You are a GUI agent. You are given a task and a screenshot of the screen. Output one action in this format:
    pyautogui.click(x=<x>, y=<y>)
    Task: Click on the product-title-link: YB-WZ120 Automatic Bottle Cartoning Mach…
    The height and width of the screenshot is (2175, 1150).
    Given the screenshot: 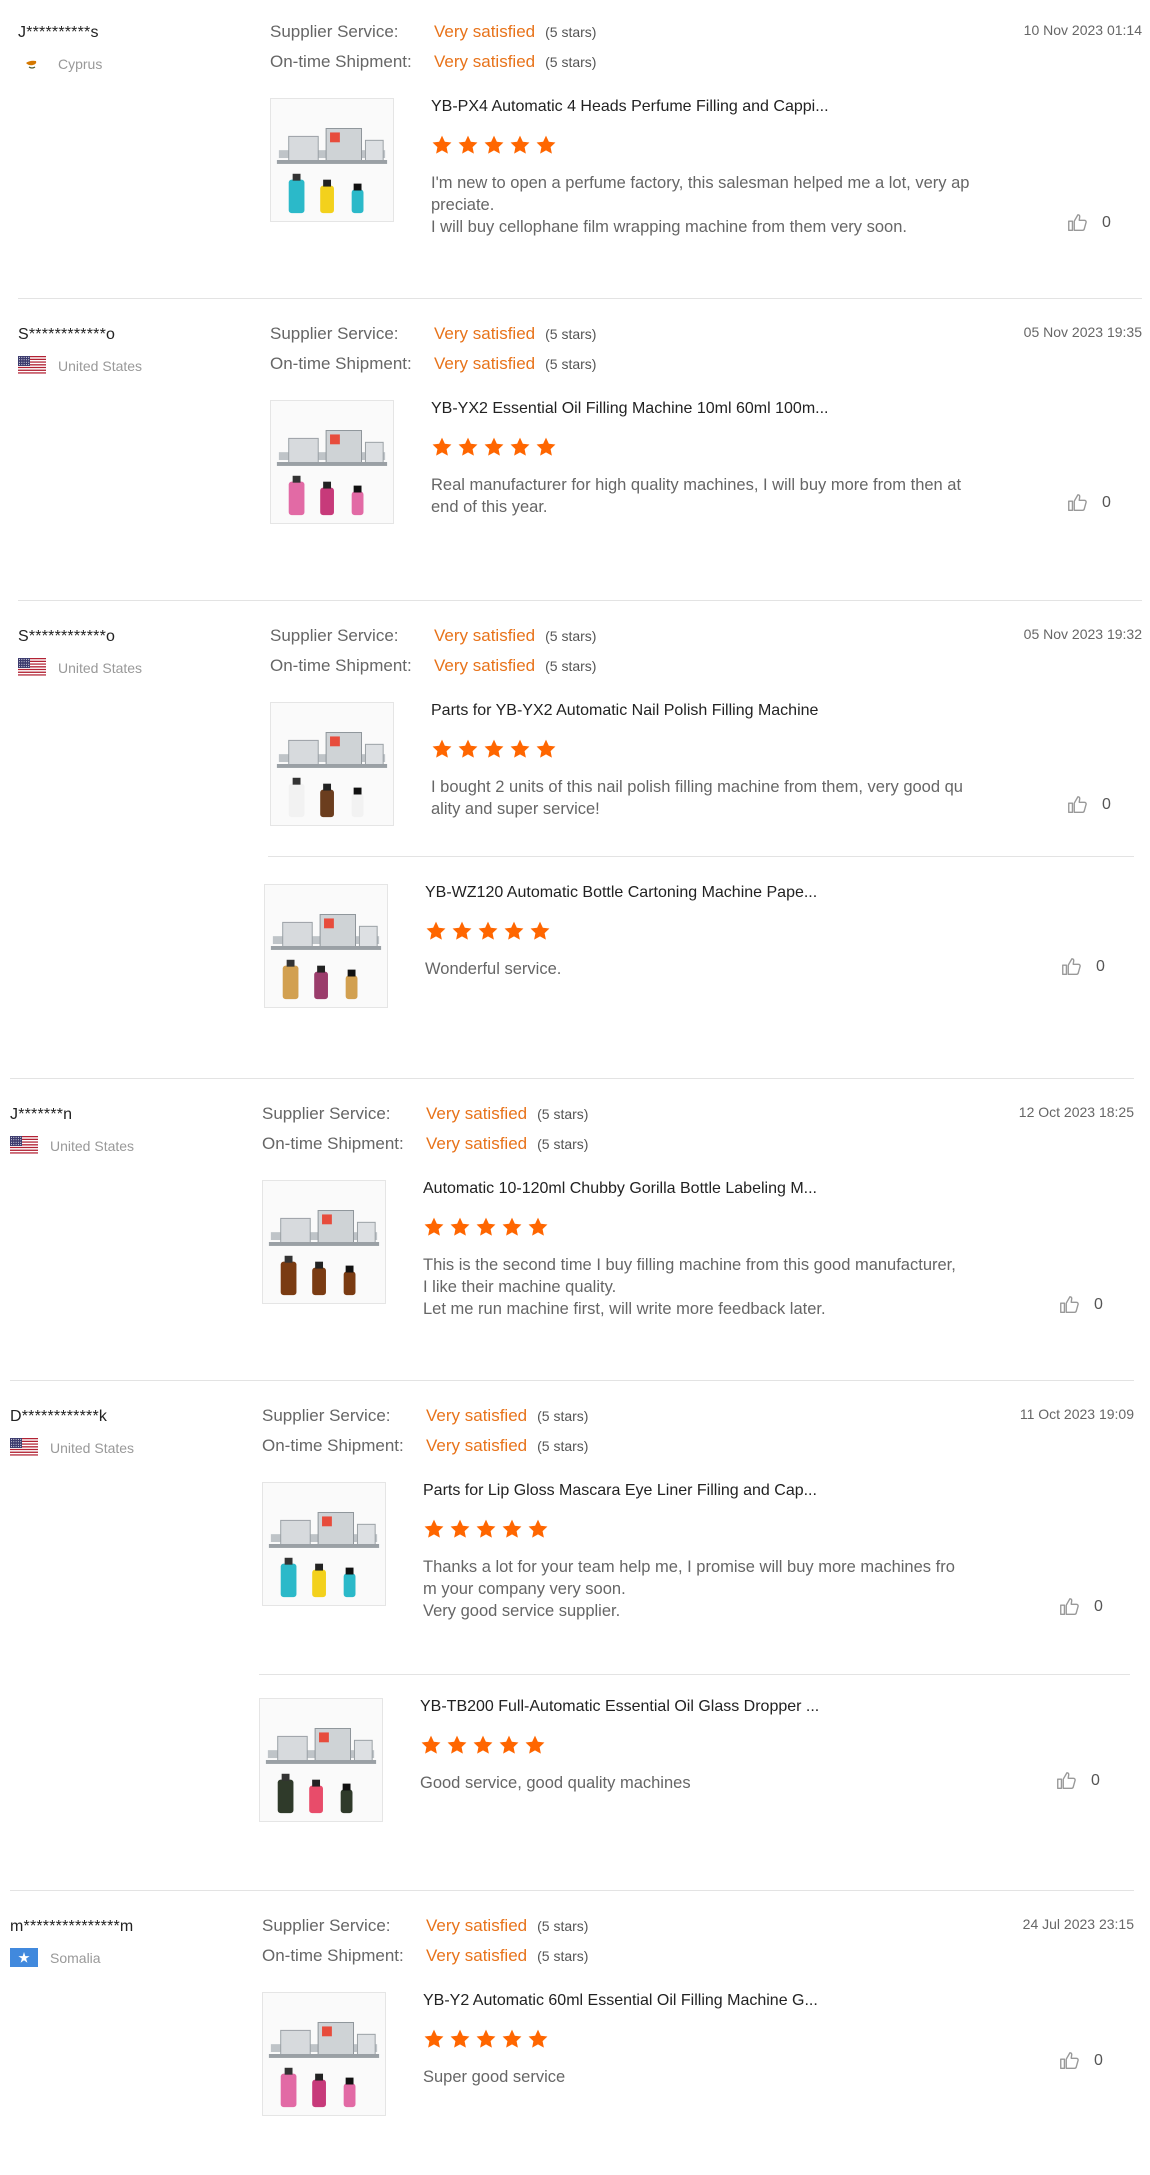 What is the action you would take?
    pyautogui.click(x=621, y=893)
    